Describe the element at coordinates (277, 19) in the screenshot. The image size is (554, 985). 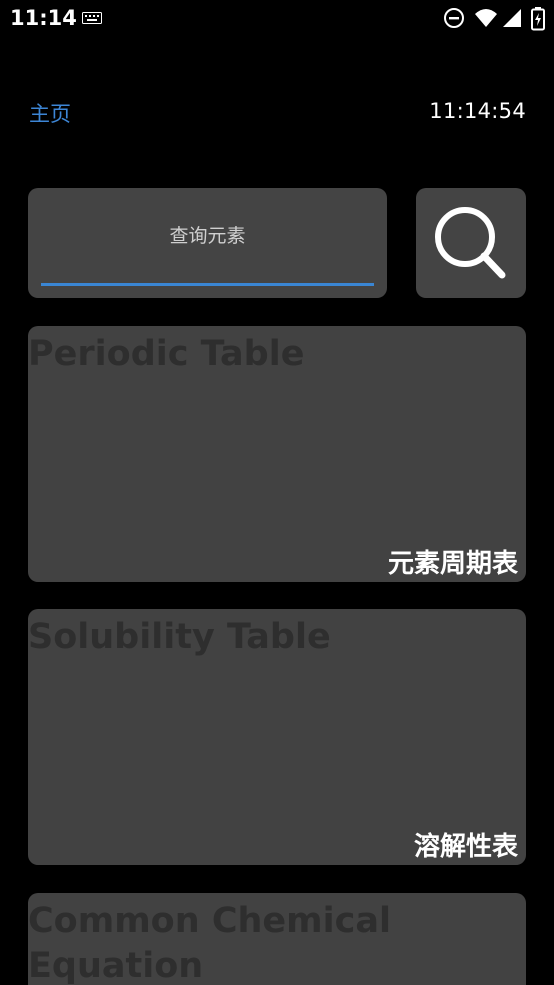
I see `status-bar: 11:14` at that location.